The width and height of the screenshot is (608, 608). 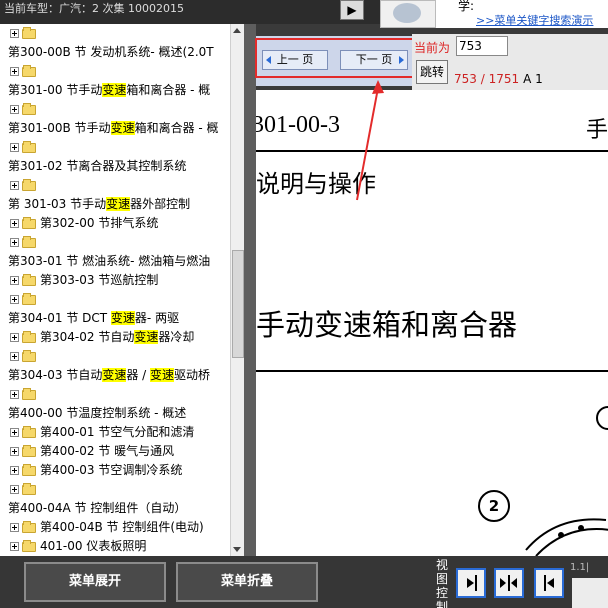 I want to click on pane-splitter, so click(x=250, y=290).